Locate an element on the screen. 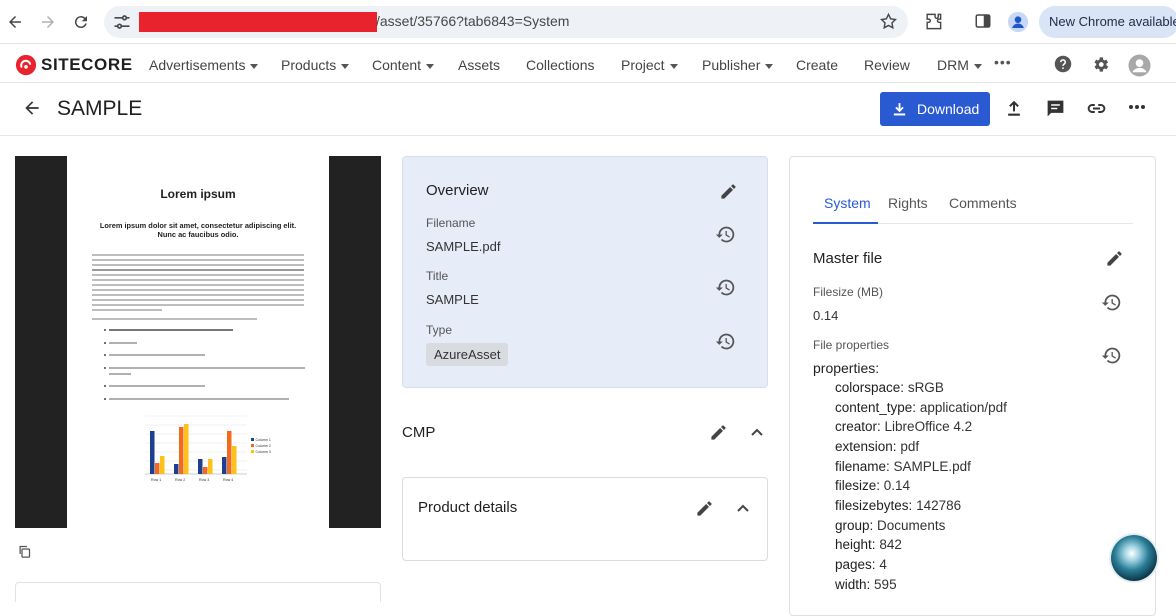  nav-create: Create is located at coordinates (817, 65).